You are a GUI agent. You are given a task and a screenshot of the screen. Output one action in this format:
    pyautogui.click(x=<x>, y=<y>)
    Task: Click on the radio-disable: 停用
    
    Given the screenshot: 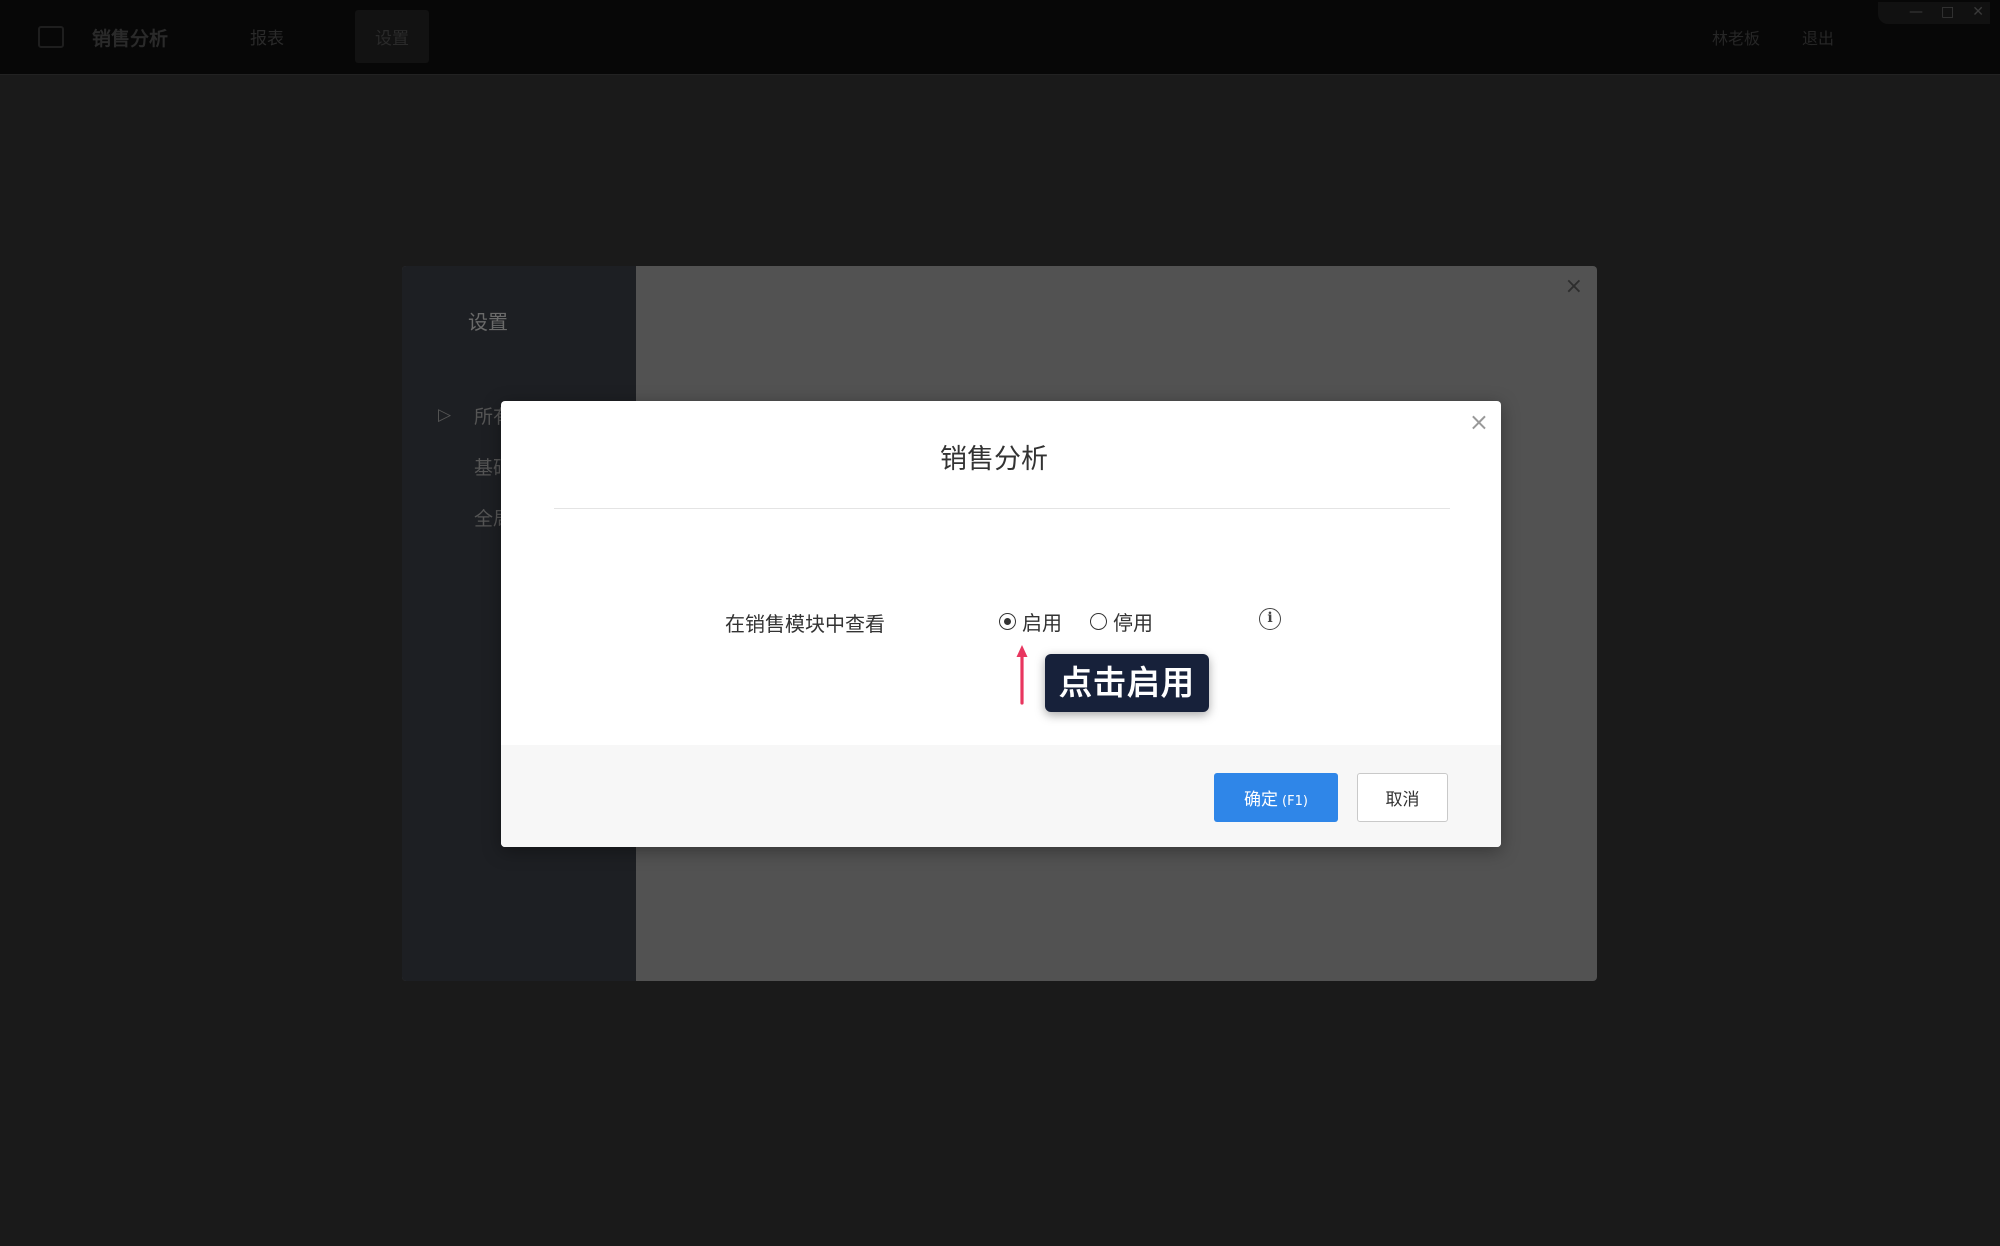 What is the action you would take?
    pyautogui.click(x=1121, y=621)
    